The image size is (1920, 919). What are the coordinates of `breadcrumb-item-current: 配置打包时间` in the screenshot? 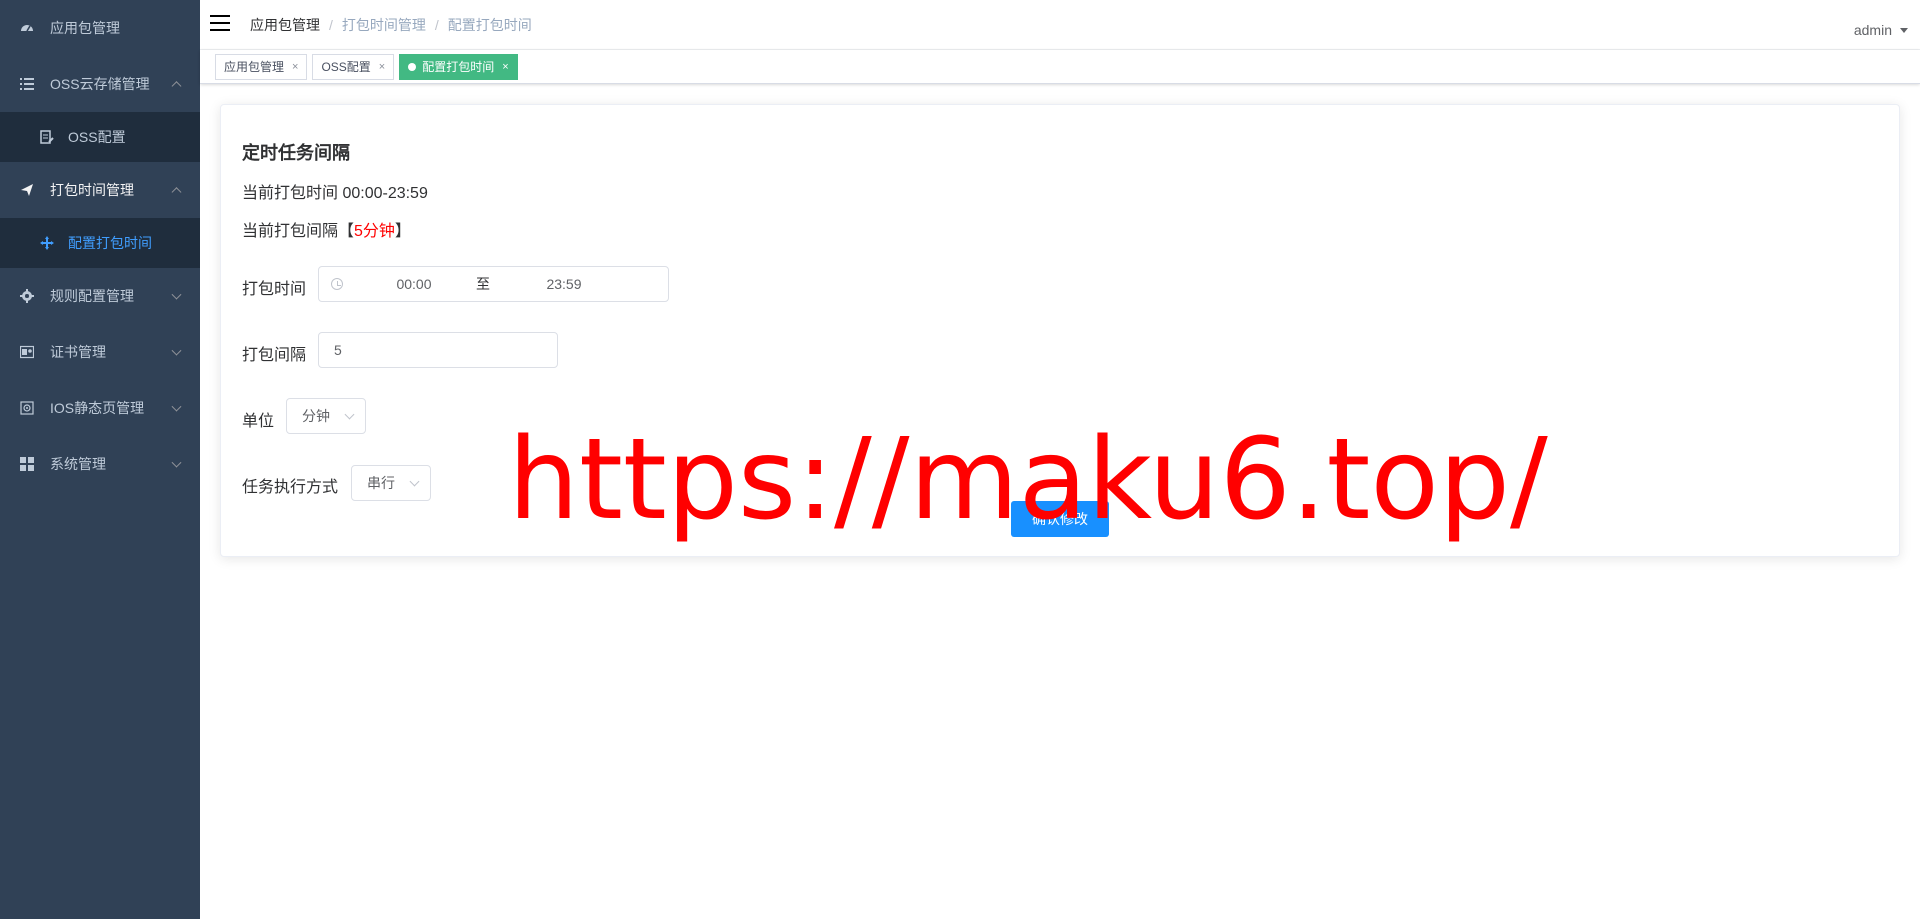 It's located at (489, 25).